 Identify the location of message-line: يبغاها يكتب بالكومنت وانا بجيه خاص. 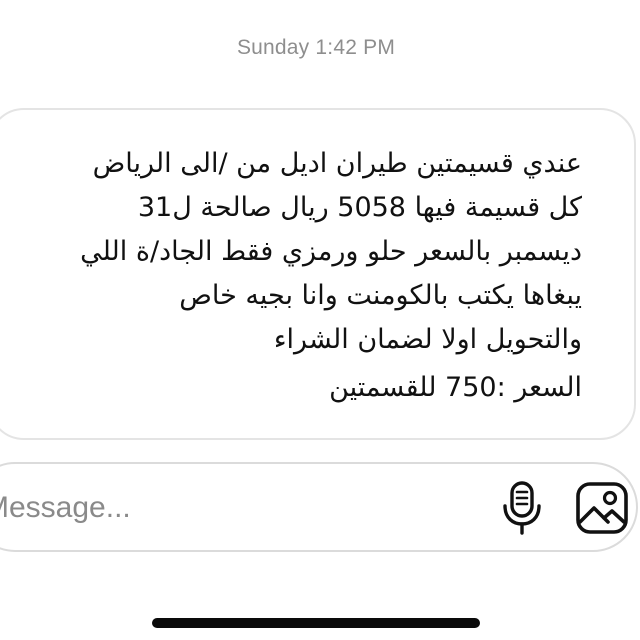
(380, 295).